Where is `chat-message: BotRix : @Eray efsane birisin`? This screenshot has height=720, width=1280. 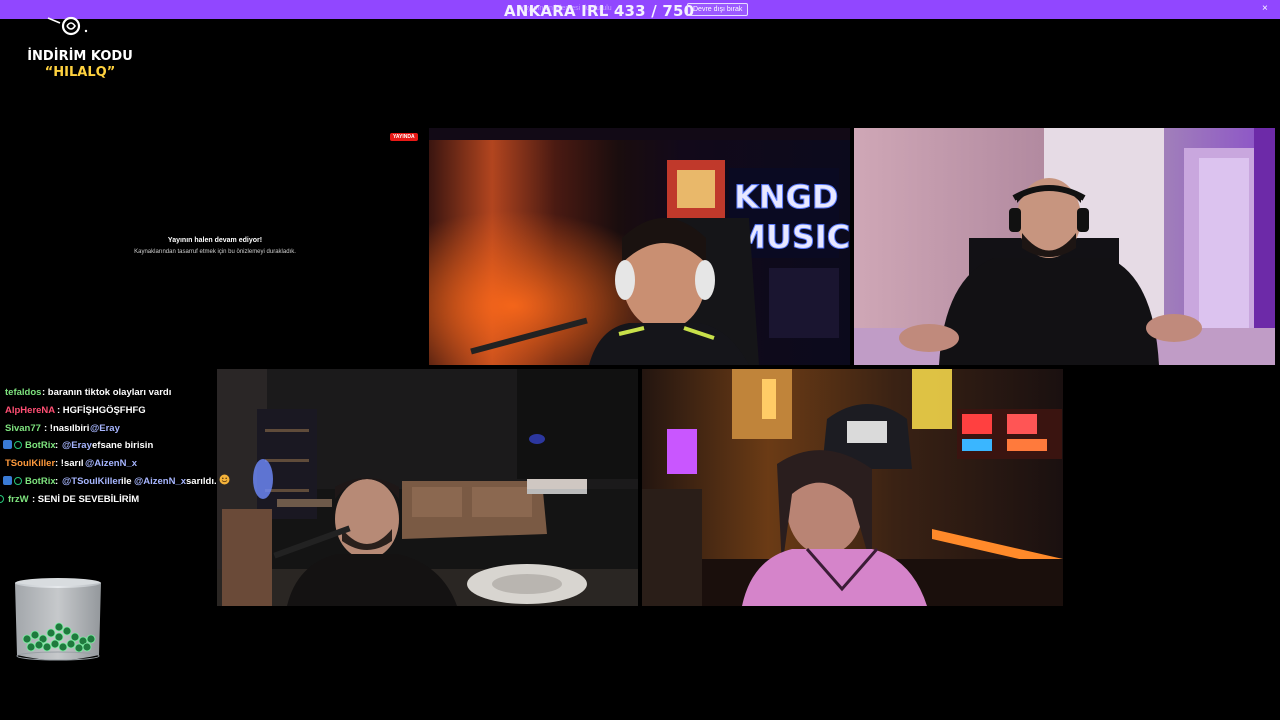 chat-message: BotRix : @Eray efsane birisin is located at coordinates (120, 448).